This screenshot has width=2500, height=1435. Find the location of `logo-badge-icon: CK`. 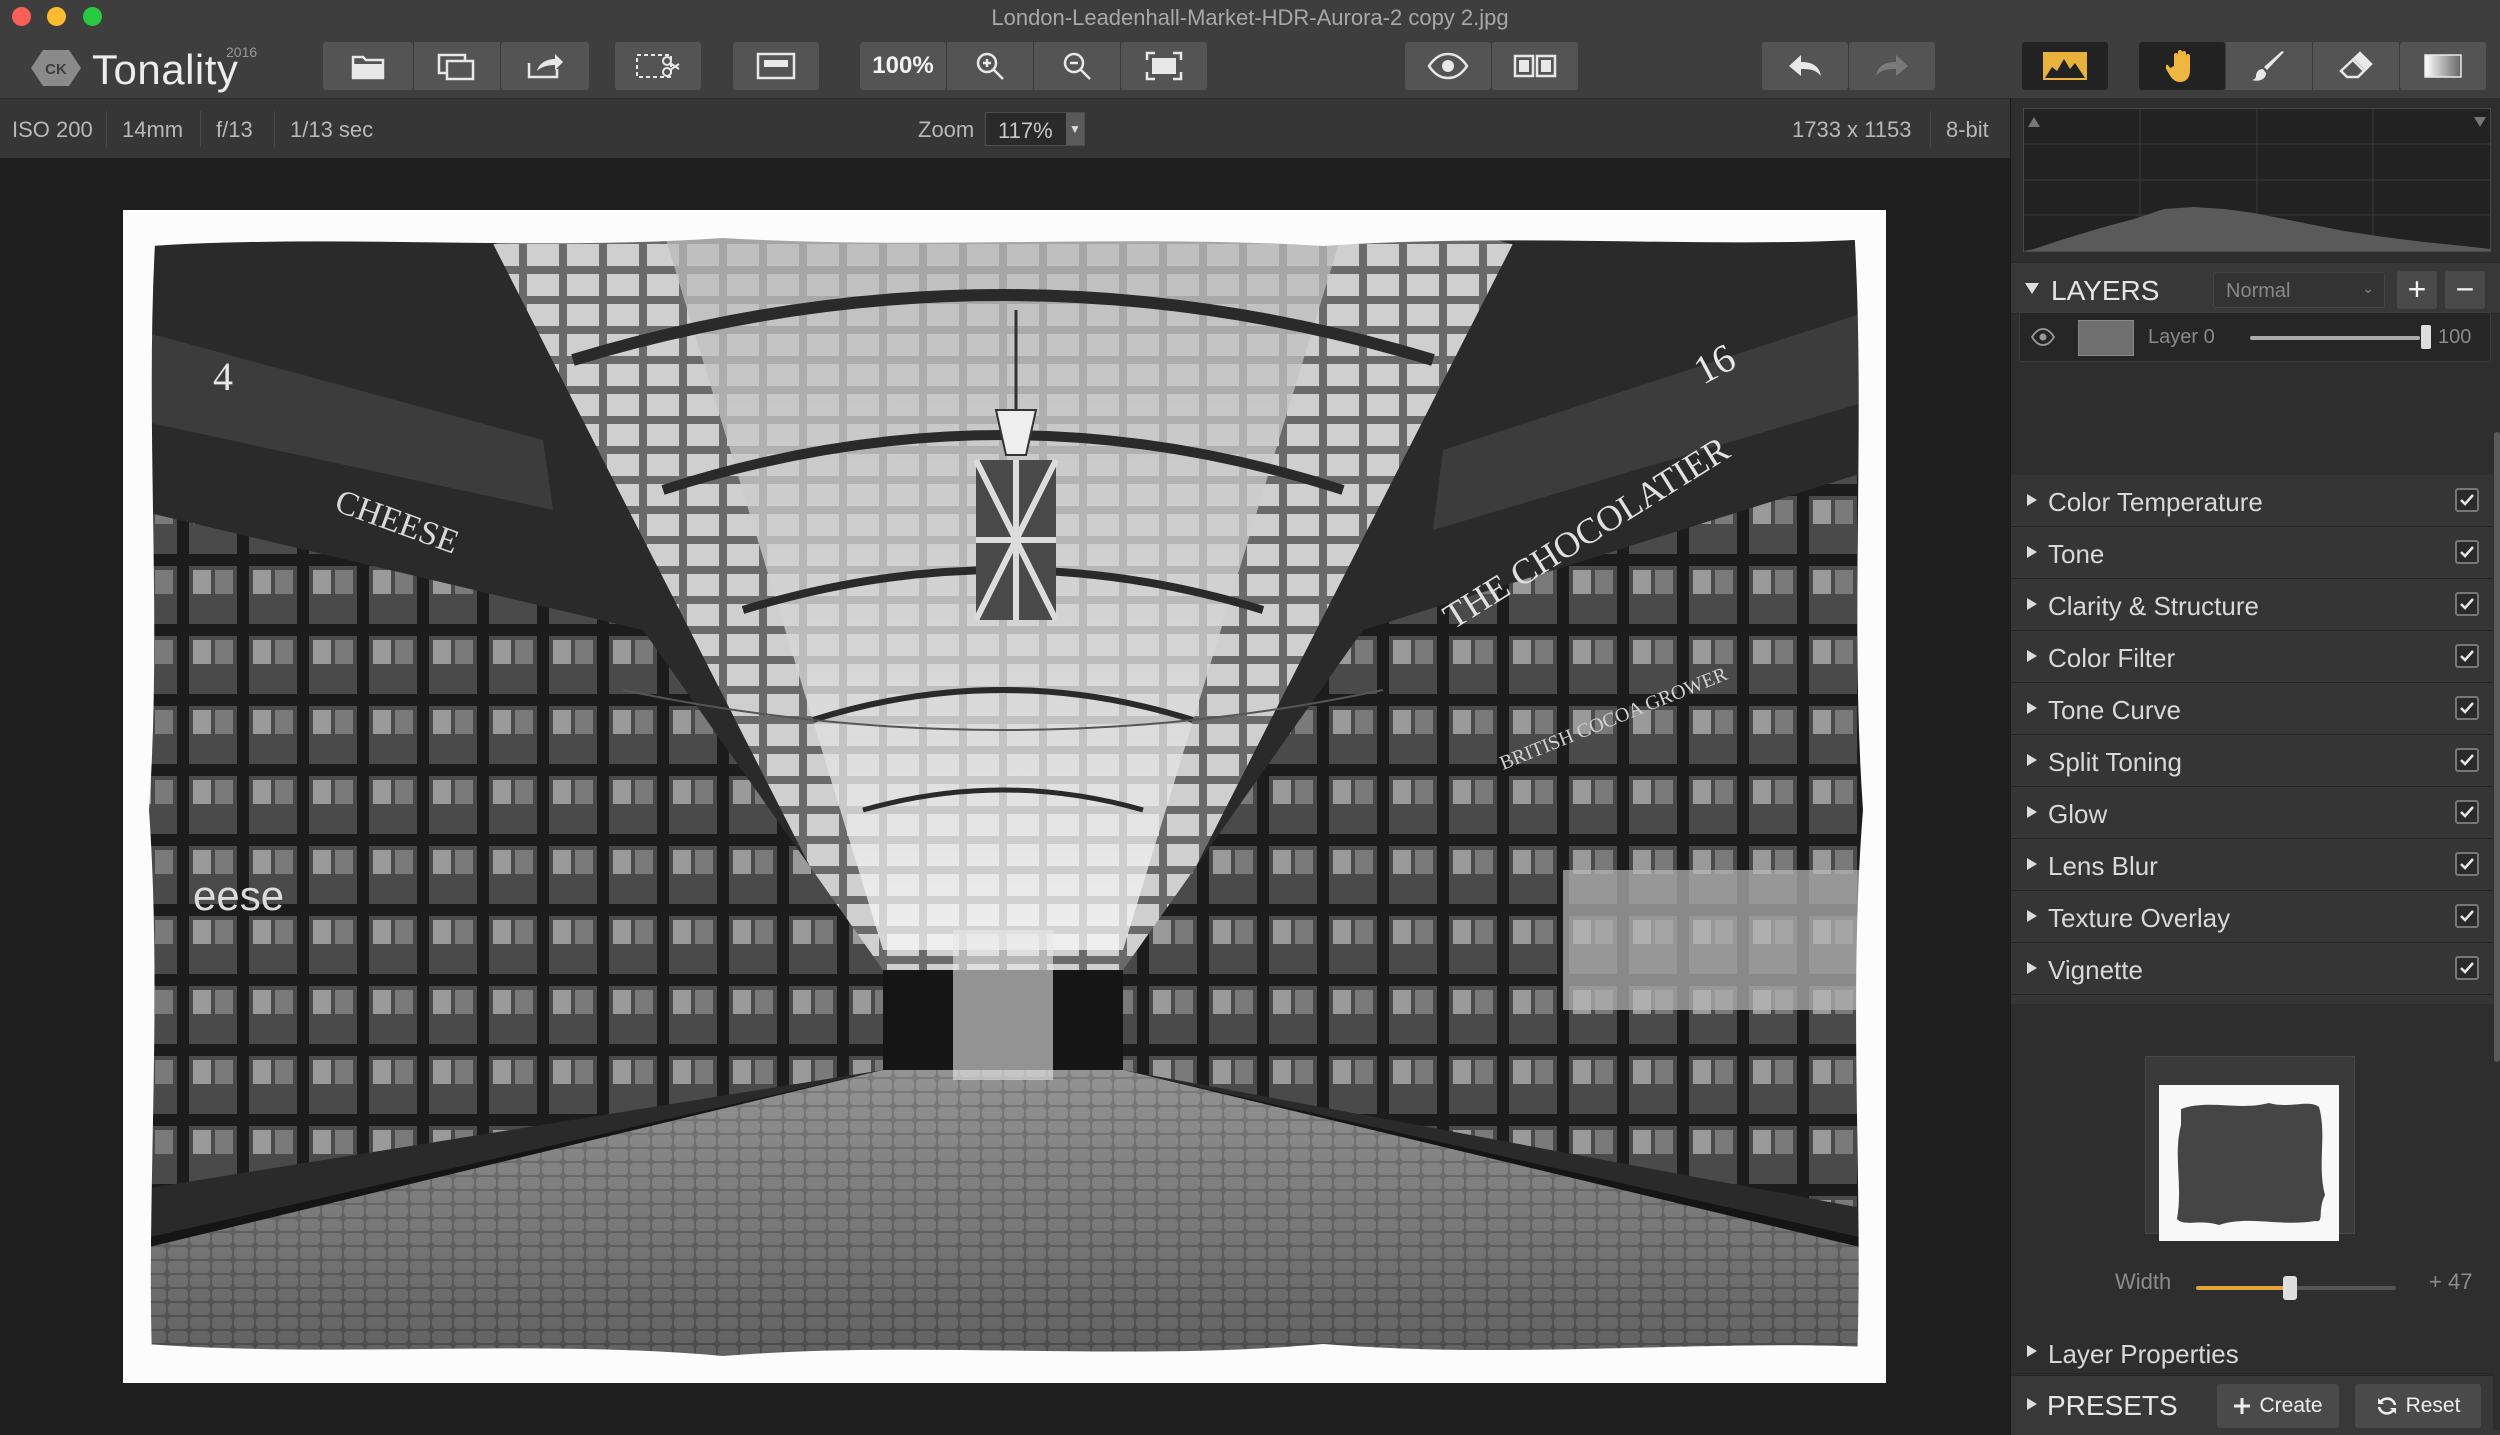

logo-badge-icon: CK is located at coordinates (56, 68).